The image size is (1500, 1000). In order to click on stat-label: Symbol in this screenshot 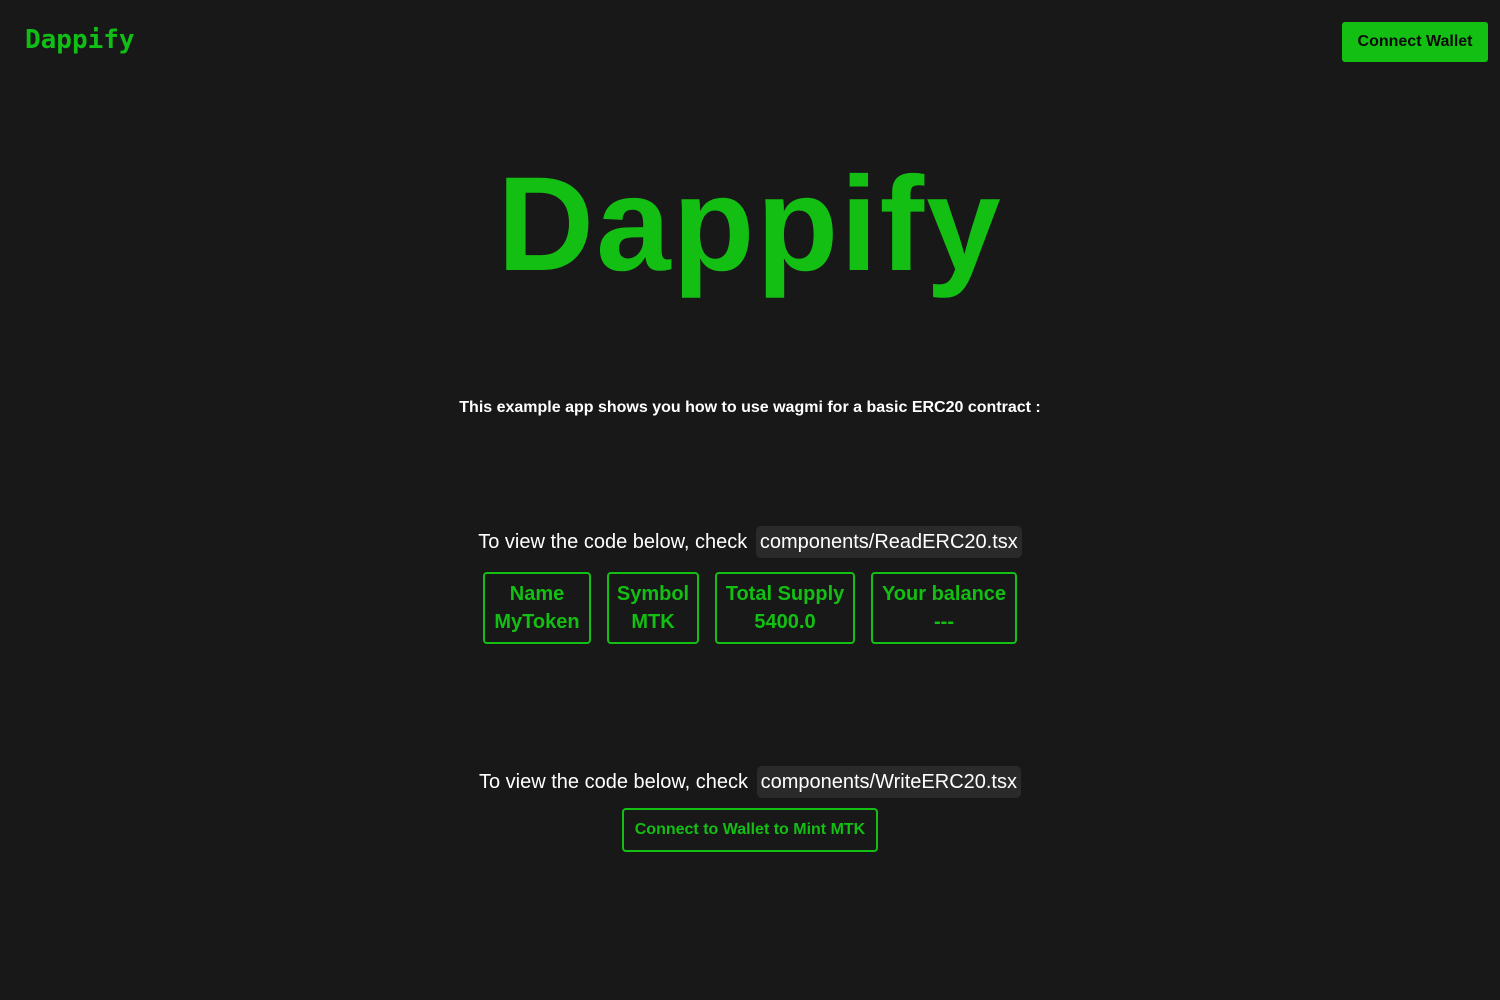, I will do `click(653, 594)`.